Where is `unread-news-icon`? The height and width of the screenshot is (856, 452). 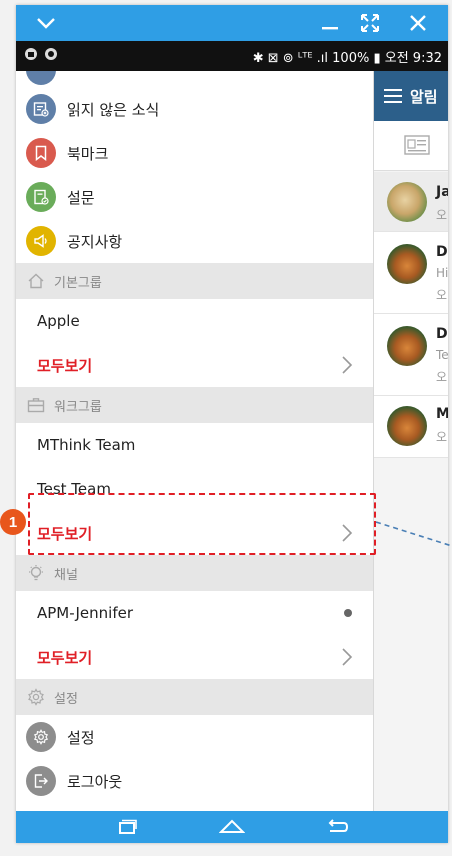 unread-news-icon is located at coordinates (41, 109).